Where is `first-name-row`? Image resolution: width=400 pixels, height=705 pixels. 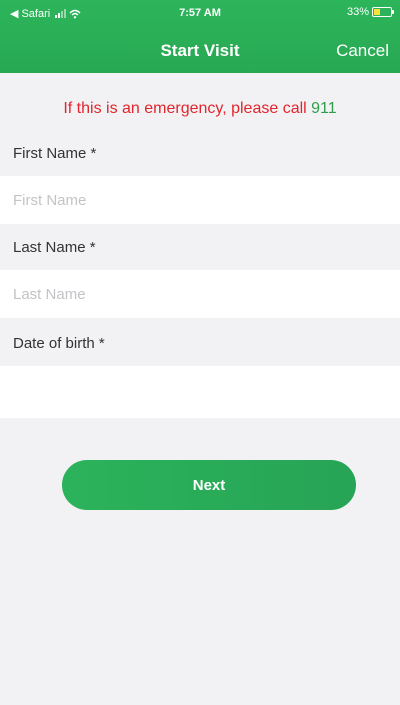 first-name-row is located at coordinates (200, 200).